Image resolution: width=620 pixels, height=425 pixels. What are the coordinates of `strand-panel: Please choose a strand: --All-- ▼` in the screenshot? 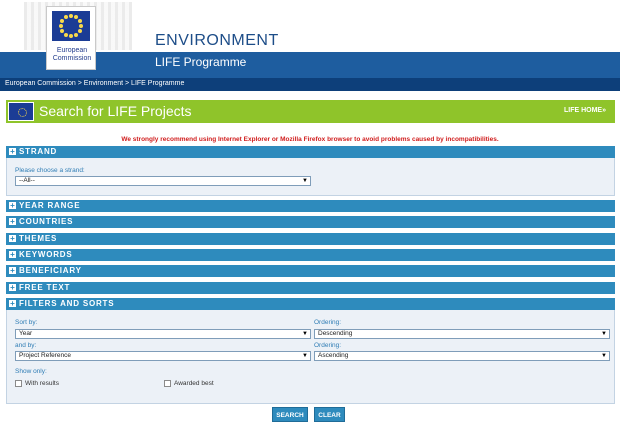 It's located at (310, 177).